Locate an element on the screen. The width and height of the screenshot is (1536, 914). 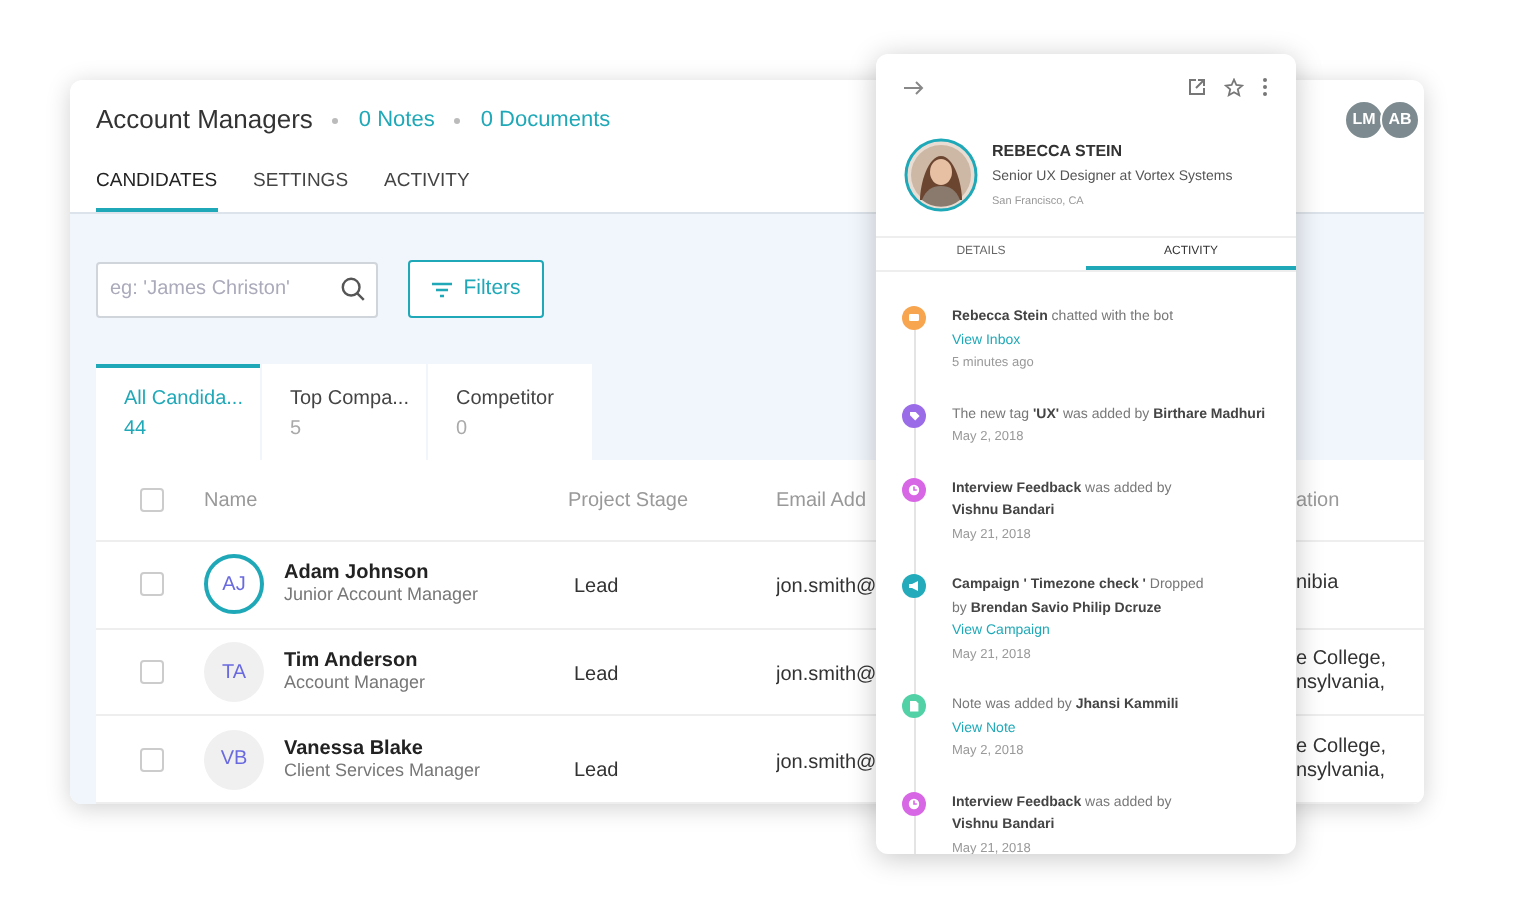
column-header: Name is located at coordinates (362, 500).